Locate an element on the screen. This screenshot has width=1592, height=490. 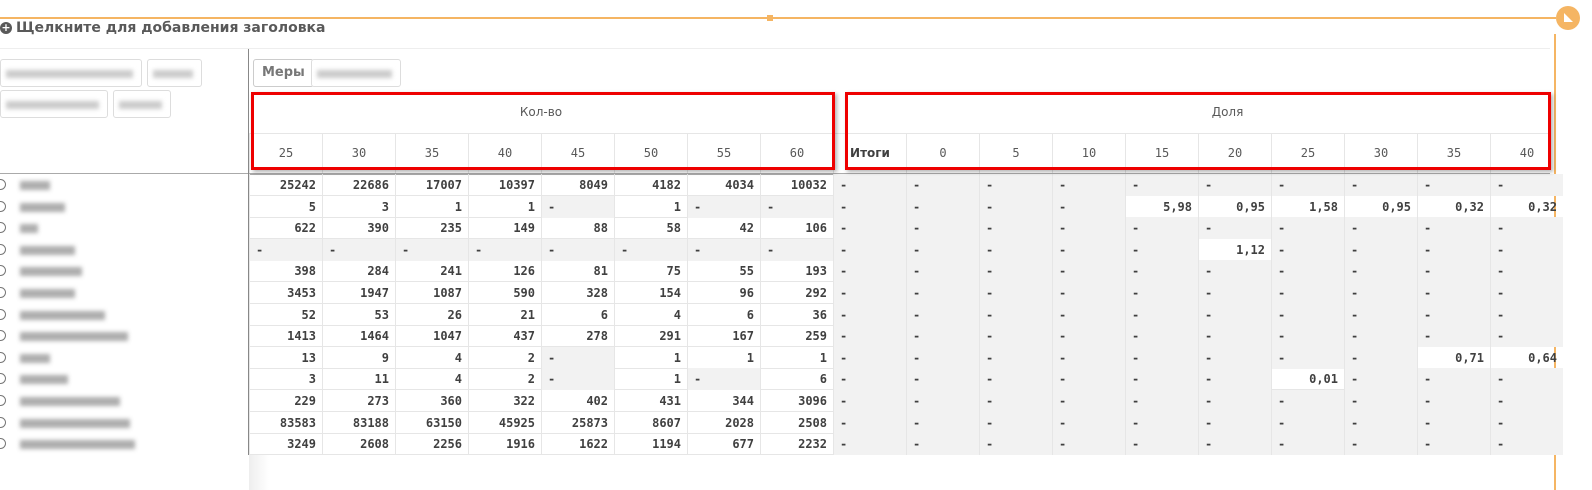
cell-kolvo: 2232 is located at coordinates (796, 444).